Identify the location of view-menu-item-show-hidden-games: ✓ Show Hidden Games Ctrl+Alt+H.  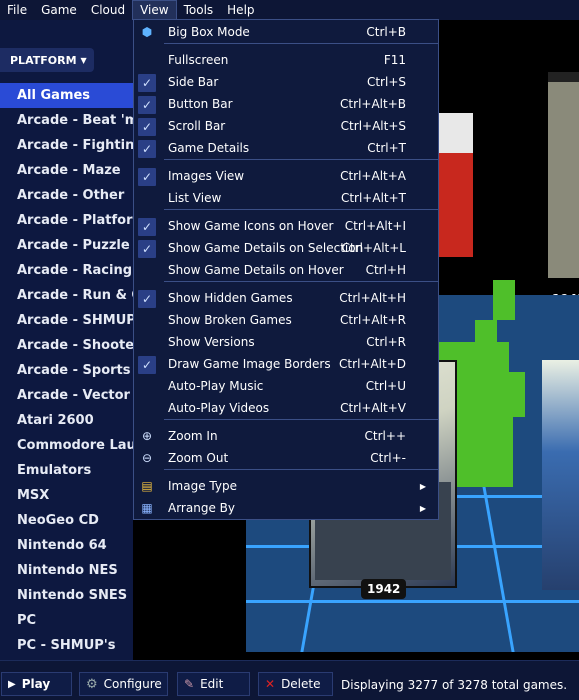
(286, 298).